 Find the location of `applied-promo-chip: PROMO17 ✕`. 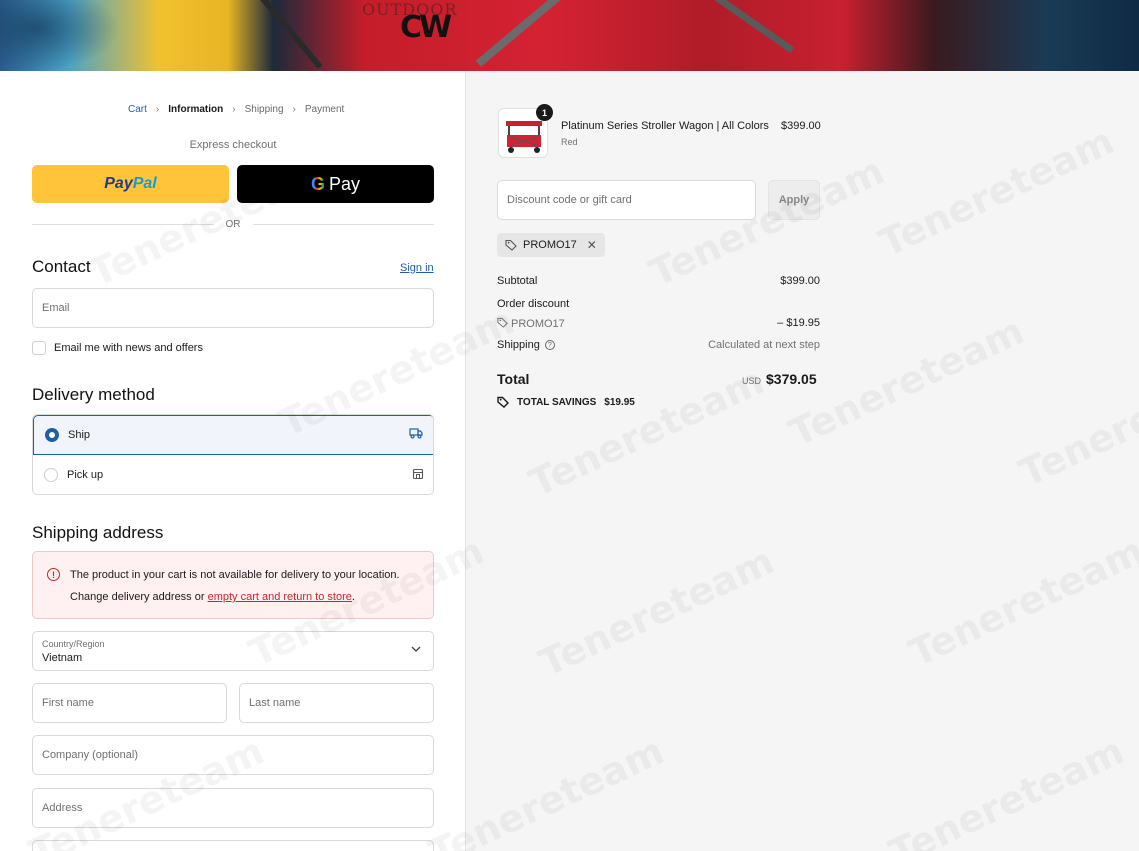

applied-promo-chip: PROMO17 ✕ is located at coordinates (551, 245).